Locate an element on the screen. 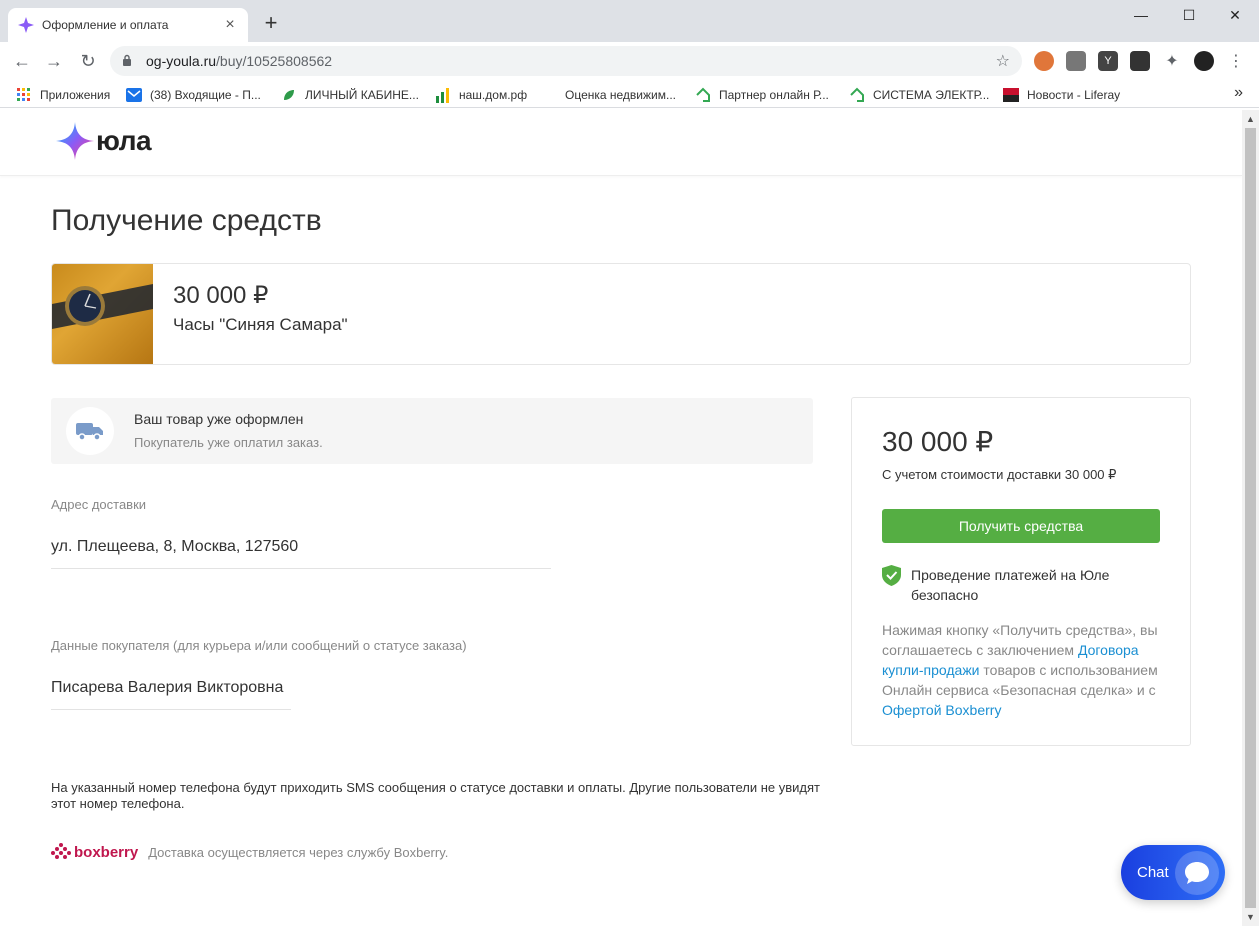  page-title: Получение средств is located at coordinates (186, 220).